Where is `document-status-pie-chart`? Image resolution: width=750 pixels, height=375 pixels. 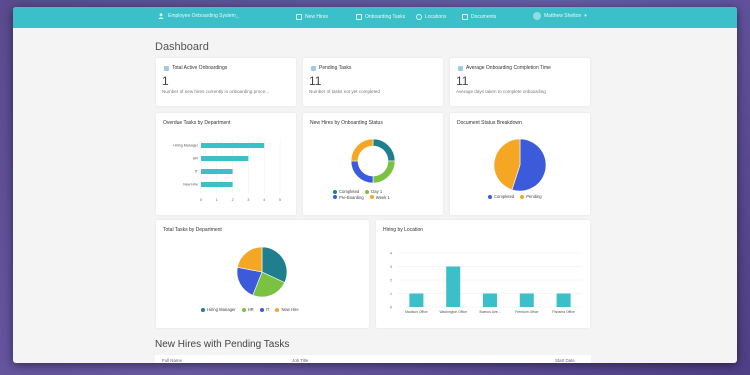 document-status-pie-chart is located at coordinates (520, 165).